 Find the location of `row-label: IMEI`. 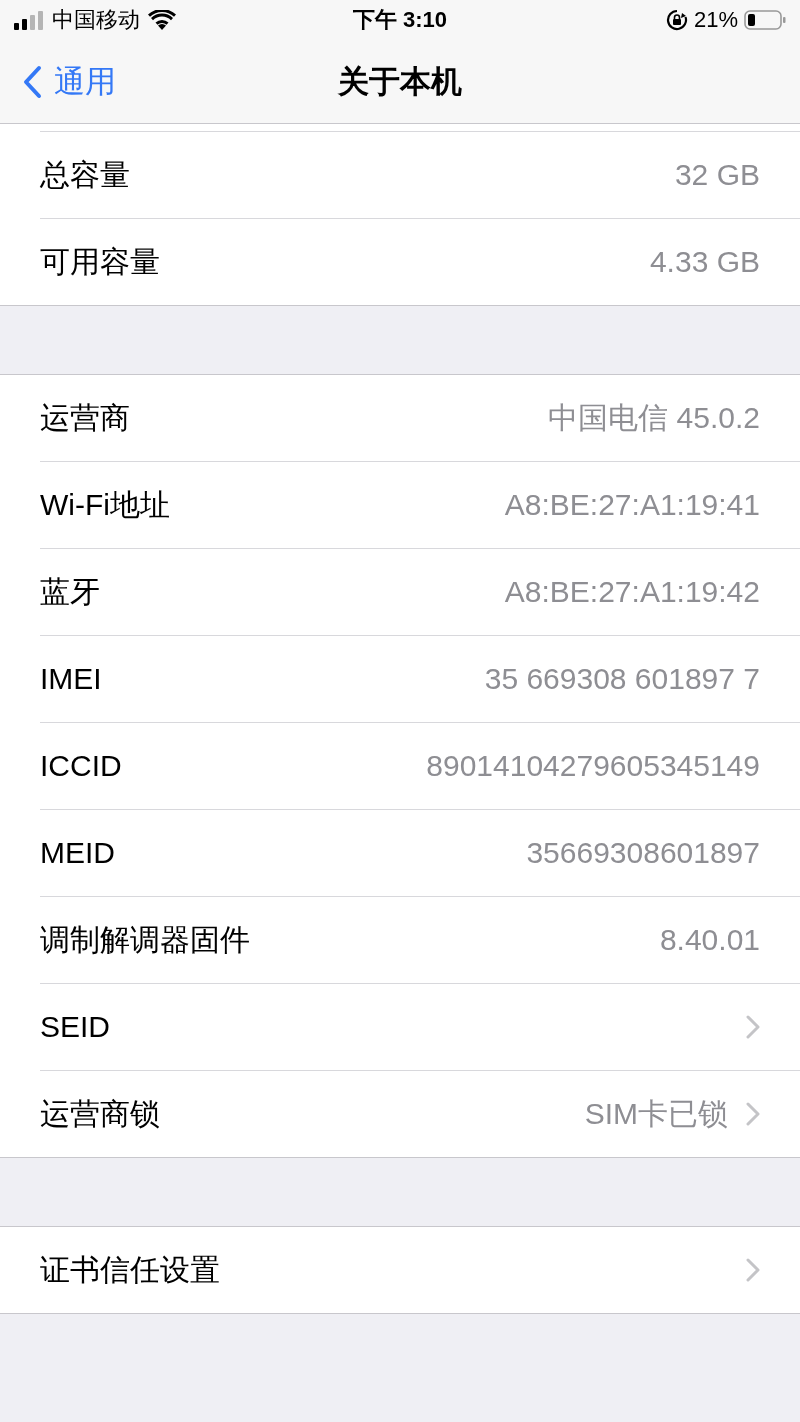

row-label: IMEI is located at coordinates (71, 679).